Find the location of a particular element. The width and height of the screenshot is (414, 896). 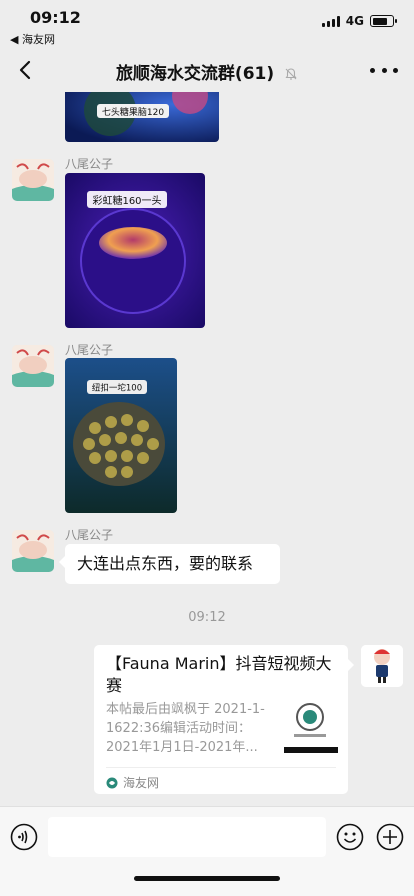

image-caption: 七头糖果脑120 is located at coordinates (133, 112).